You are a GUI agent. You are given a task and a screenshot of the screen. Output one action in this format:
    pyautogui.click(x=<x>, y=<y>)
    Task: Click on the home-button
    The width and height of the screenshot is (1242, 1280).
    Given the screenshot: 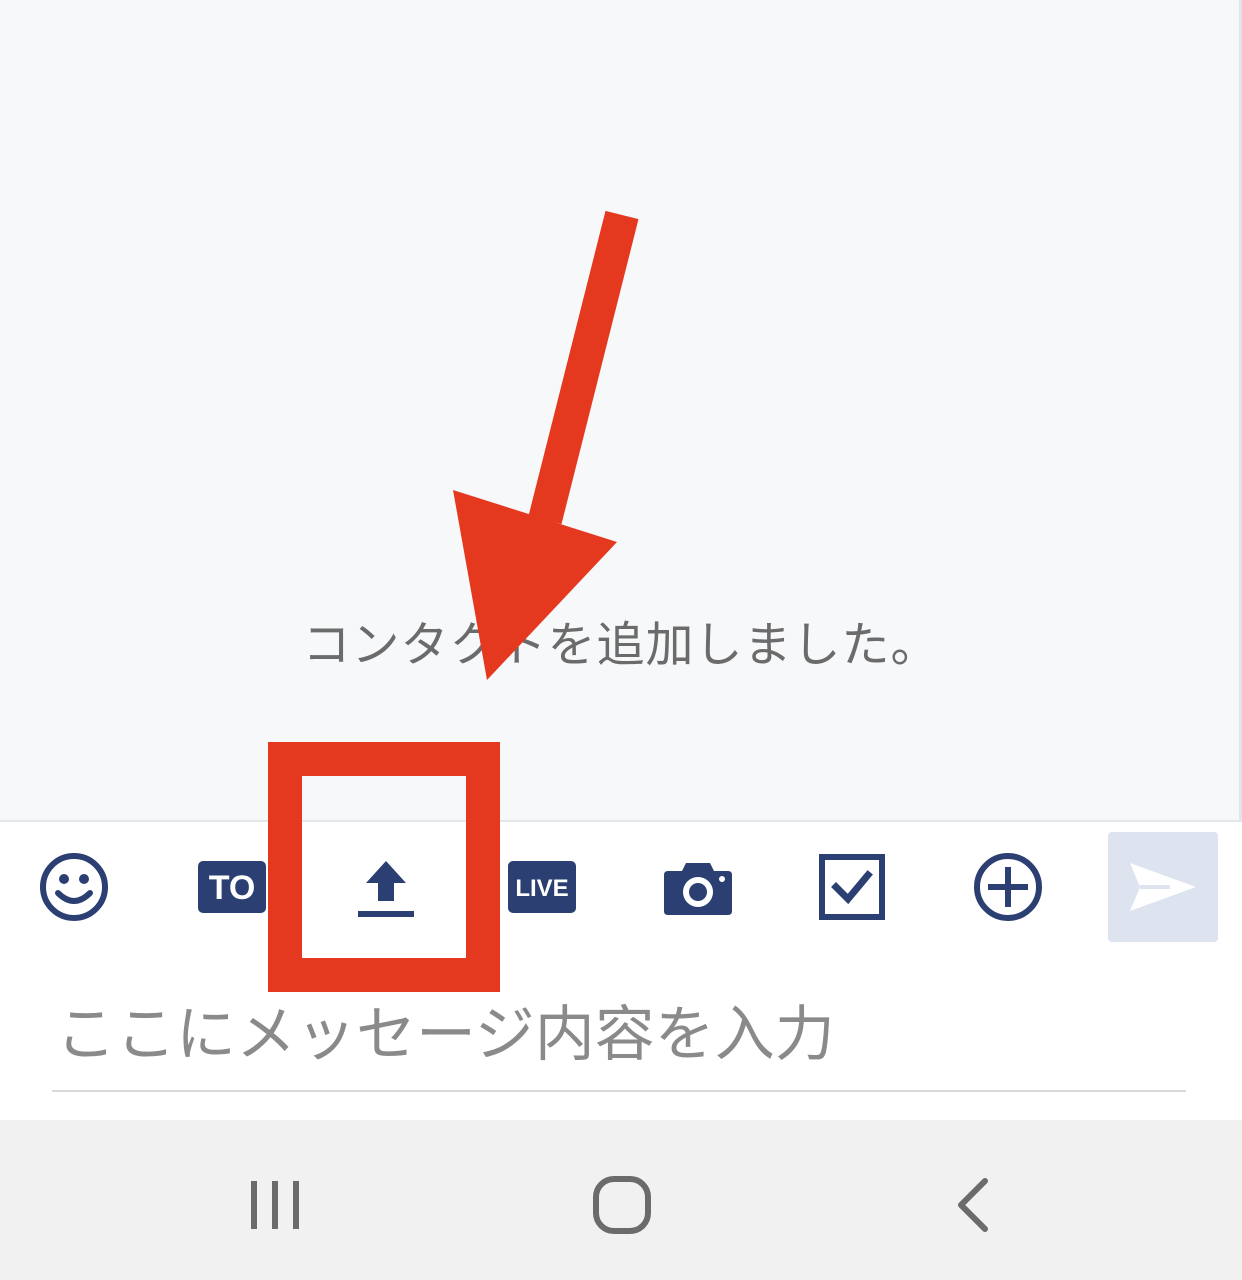 What is the action you would take?
    pyautogui.click(x=622, y=1205)
    